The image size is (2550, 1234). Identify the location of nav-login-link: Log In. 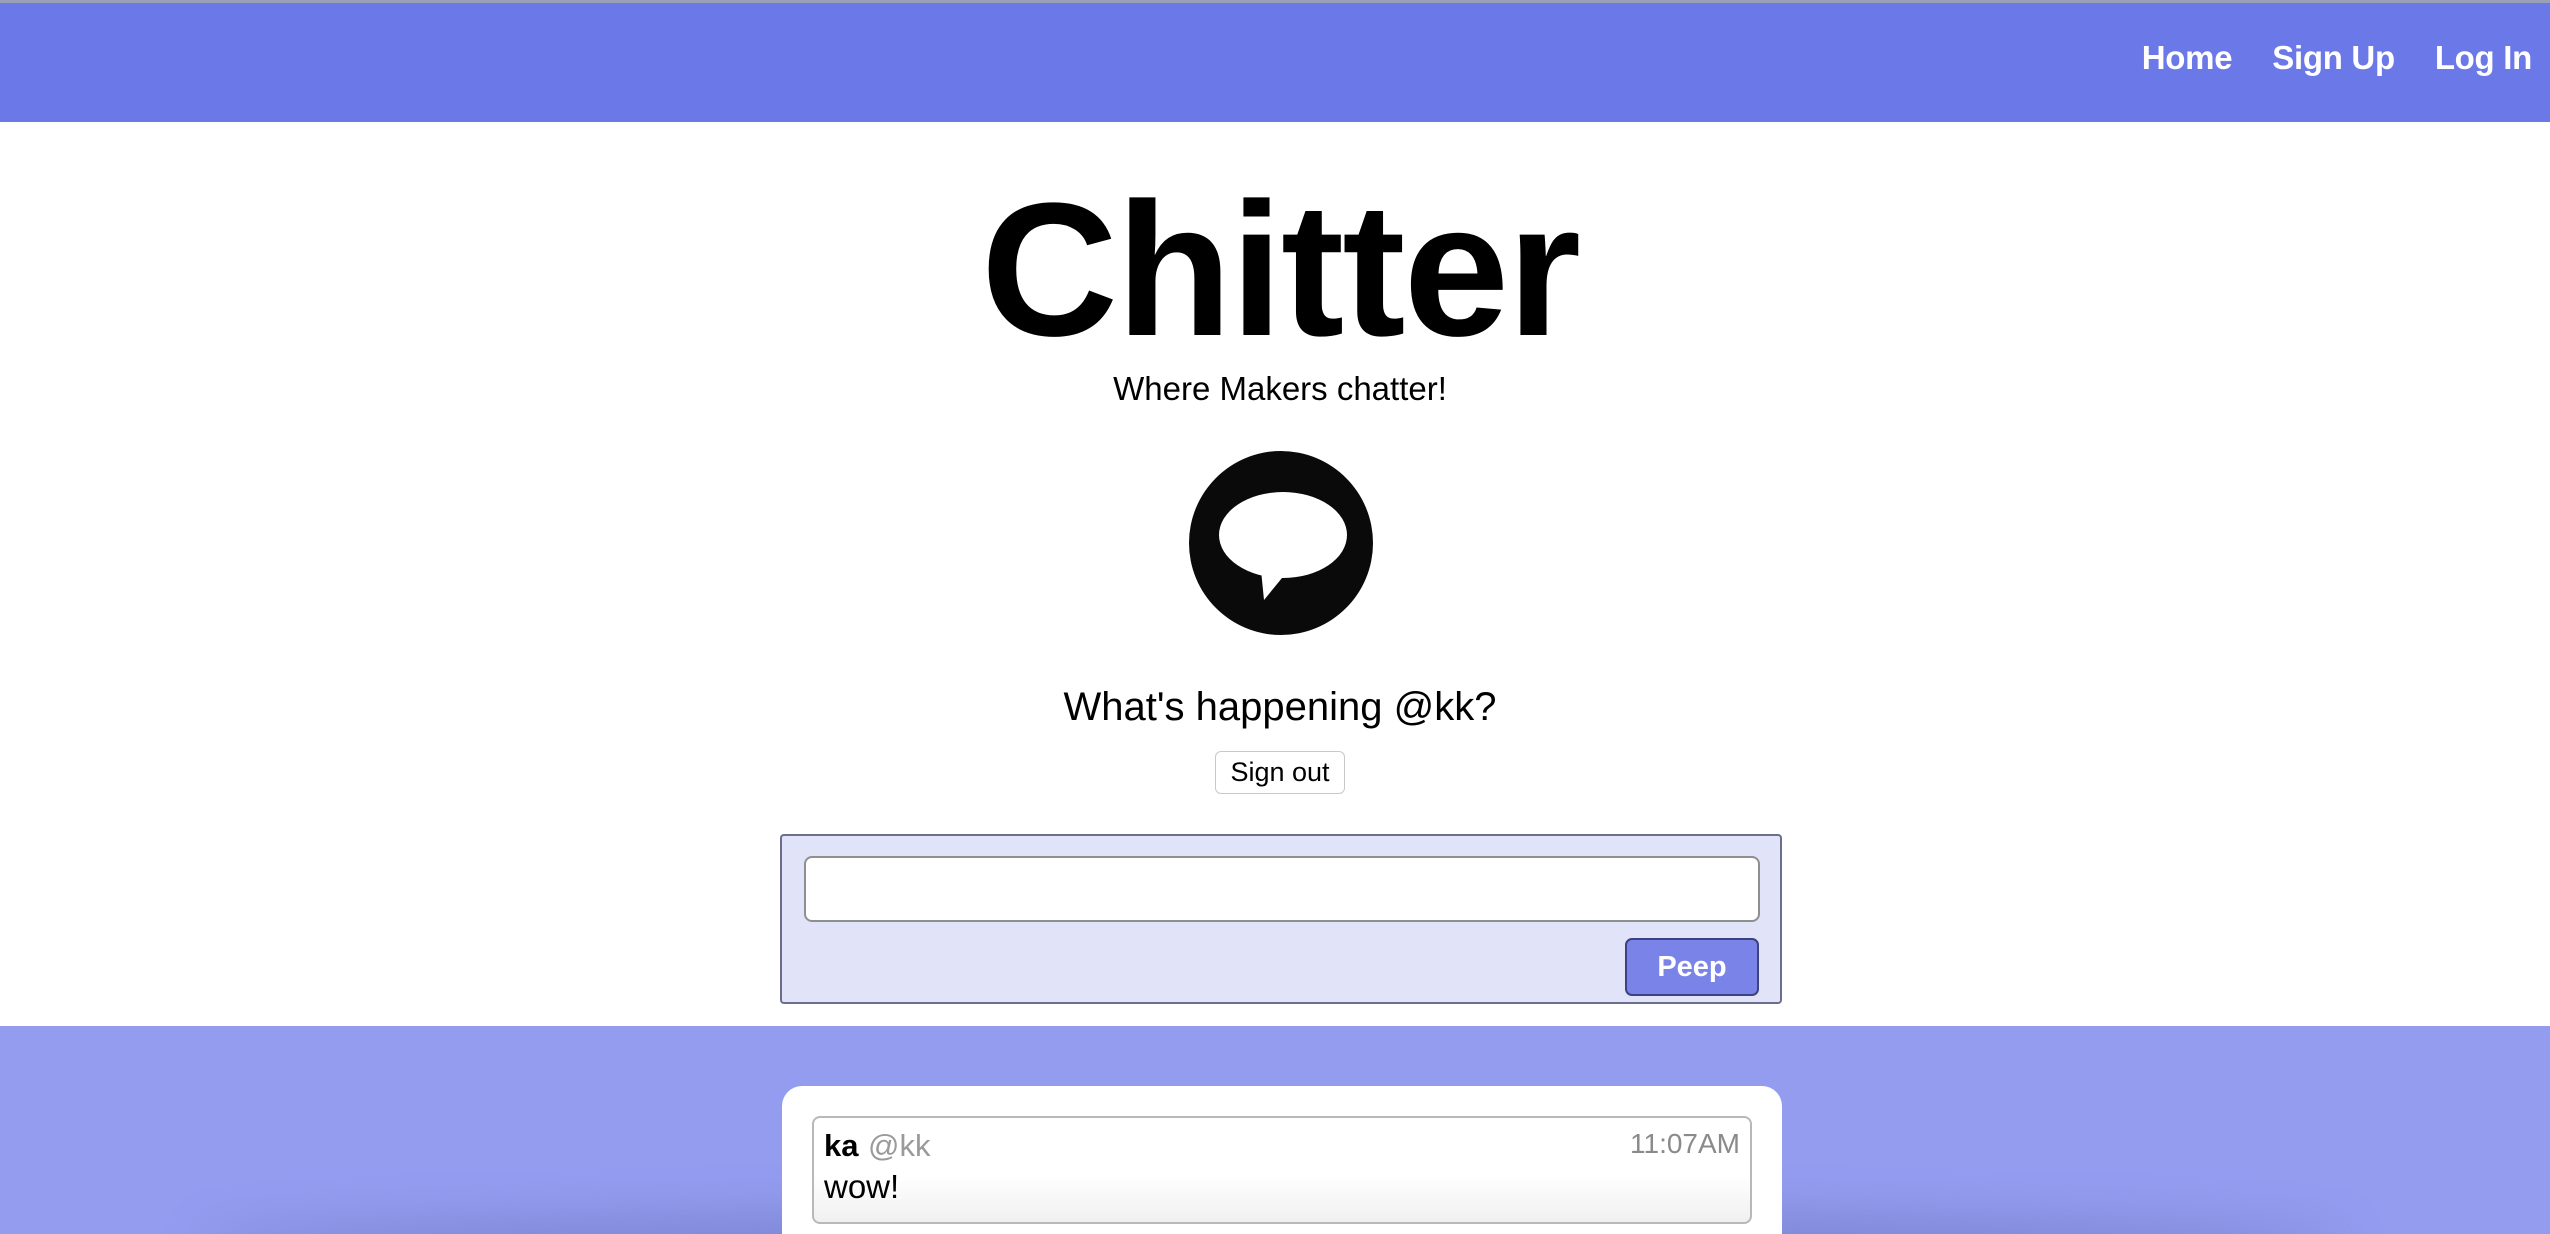
(2483, 58).